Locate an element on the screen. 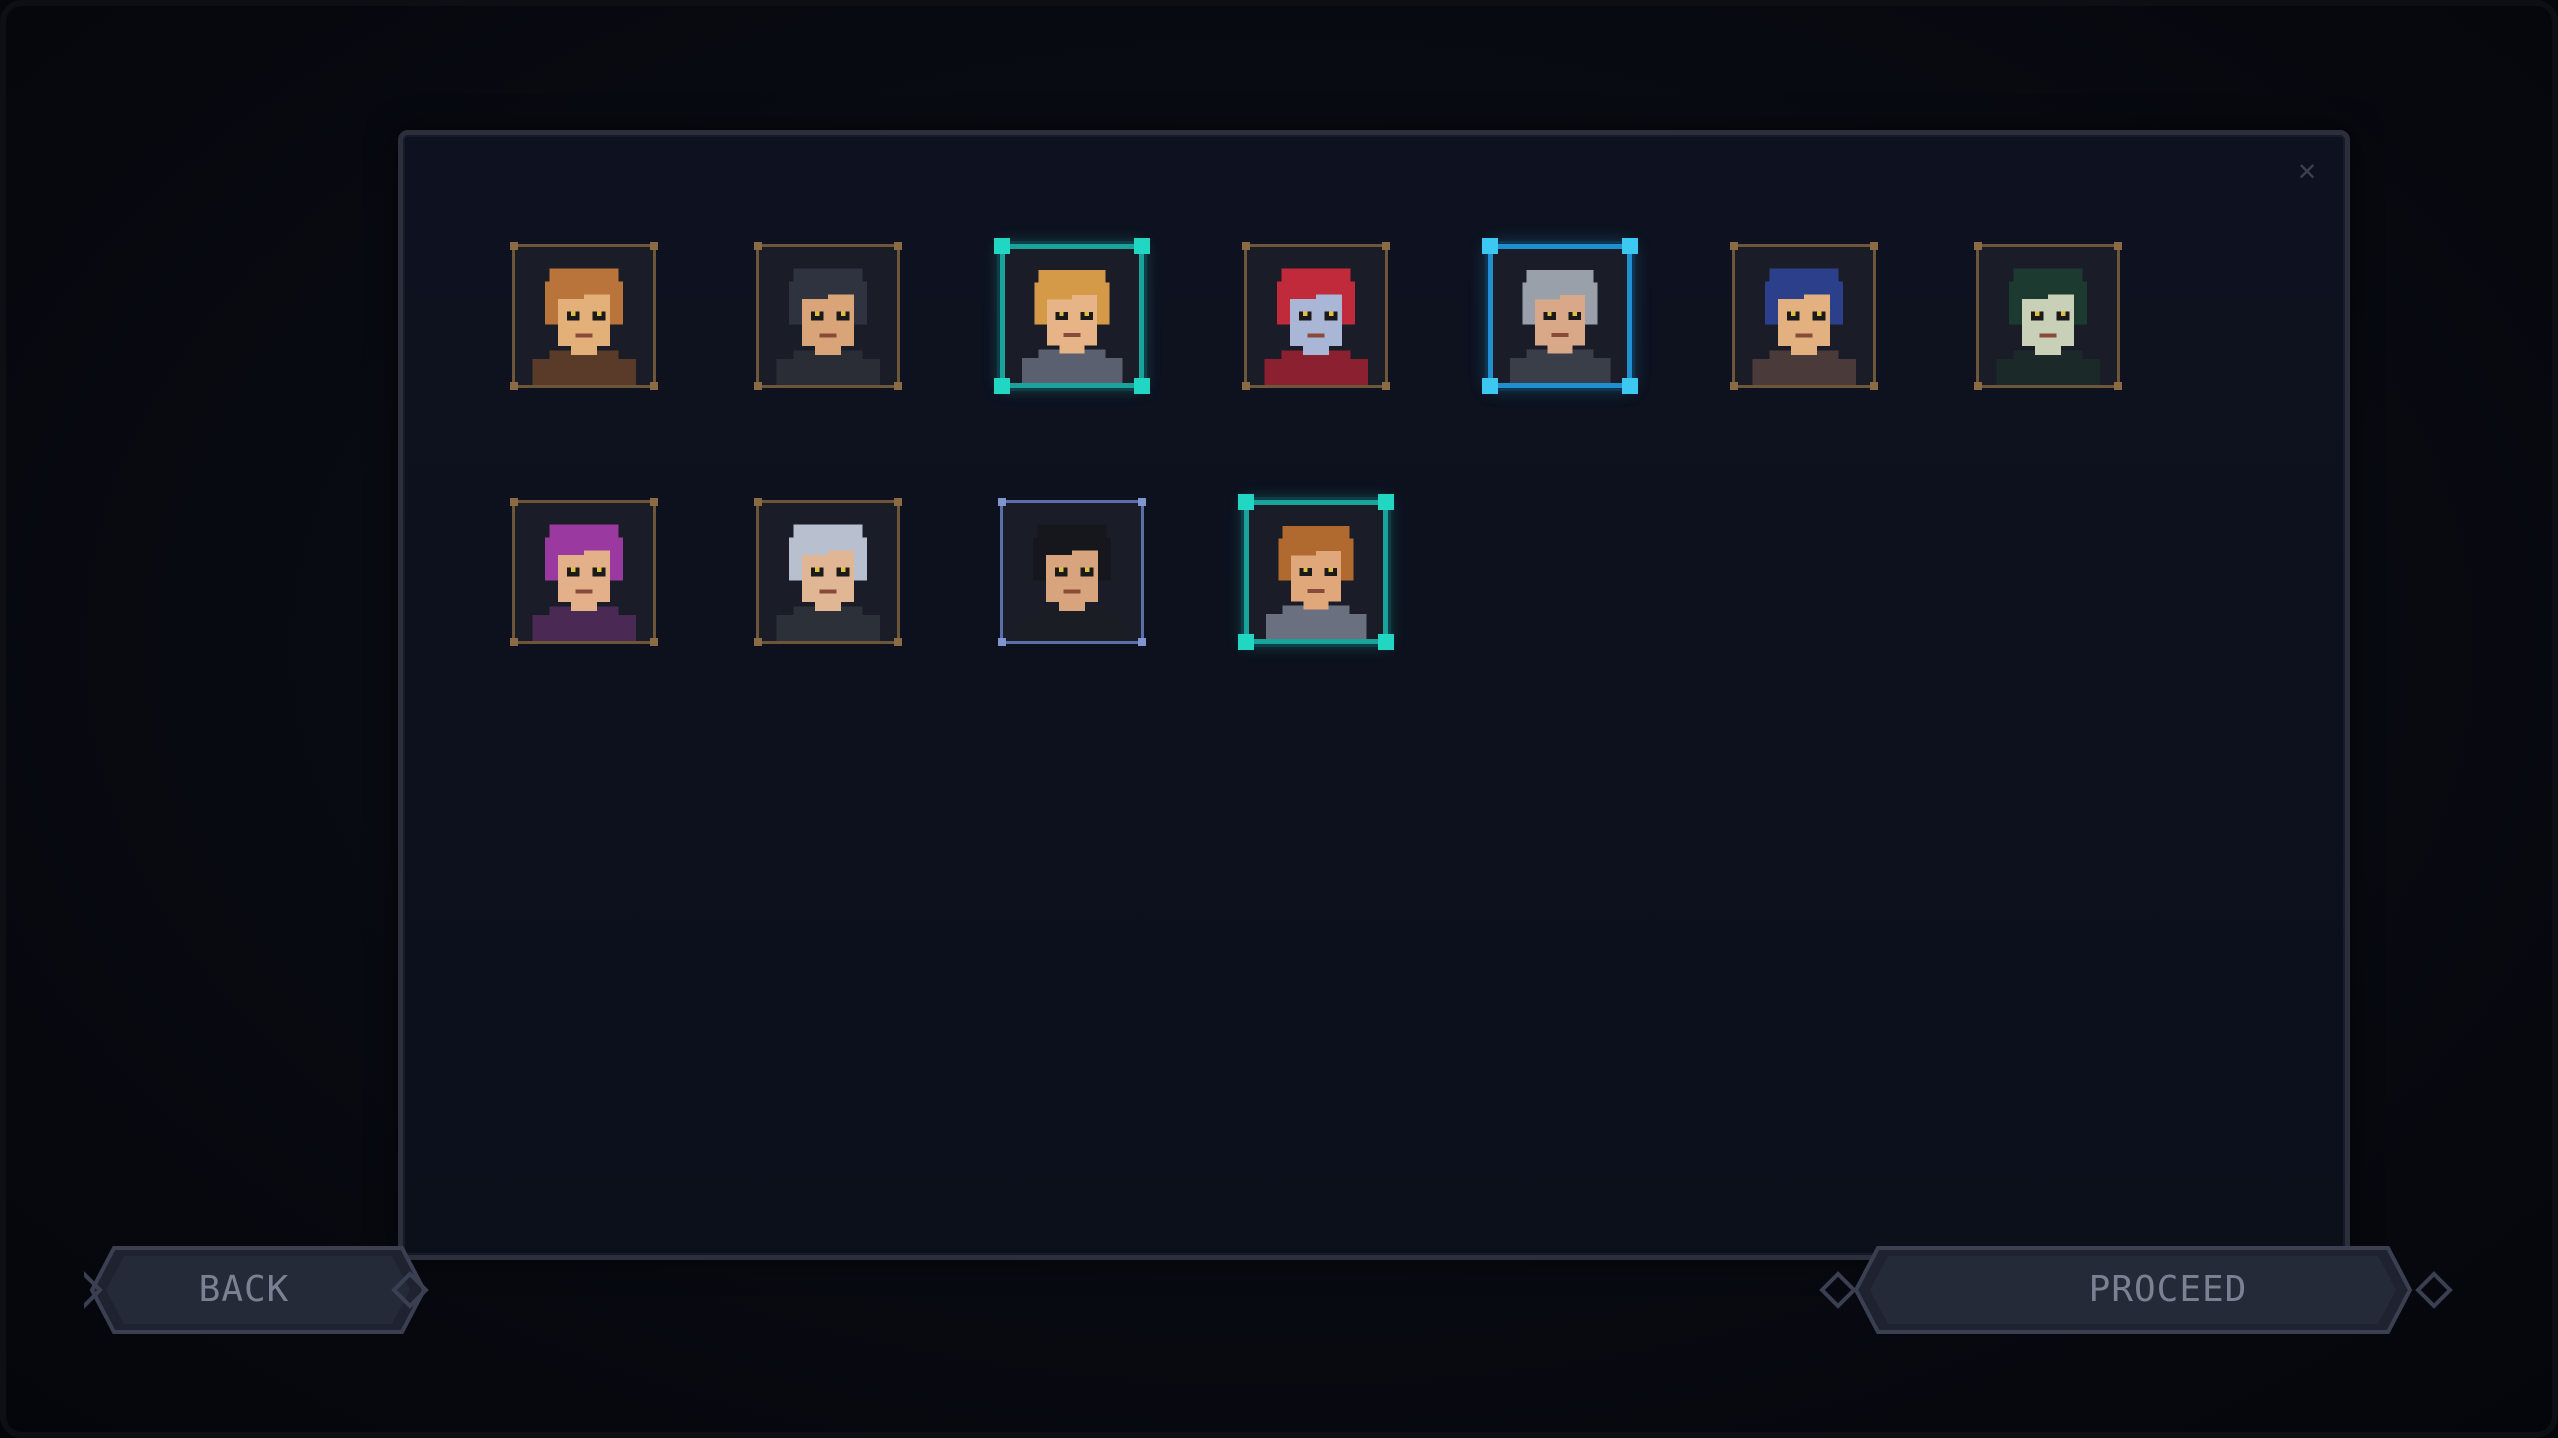  portrait-slot-silver-hair-youth is located at coordinates (828, 572).